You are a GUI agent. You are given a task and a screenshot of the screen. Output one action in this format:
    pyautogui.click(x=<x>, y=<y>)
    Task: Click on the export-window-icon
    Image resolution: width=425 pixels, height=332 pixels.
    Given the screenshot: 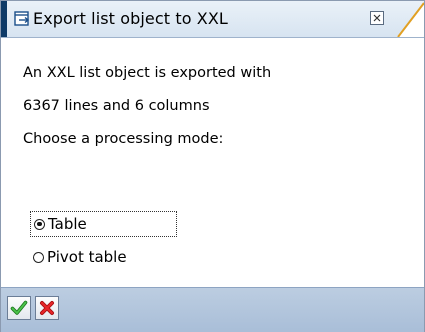 What is the action you would take?
    pyautogui.click(x=22, y=18)
    